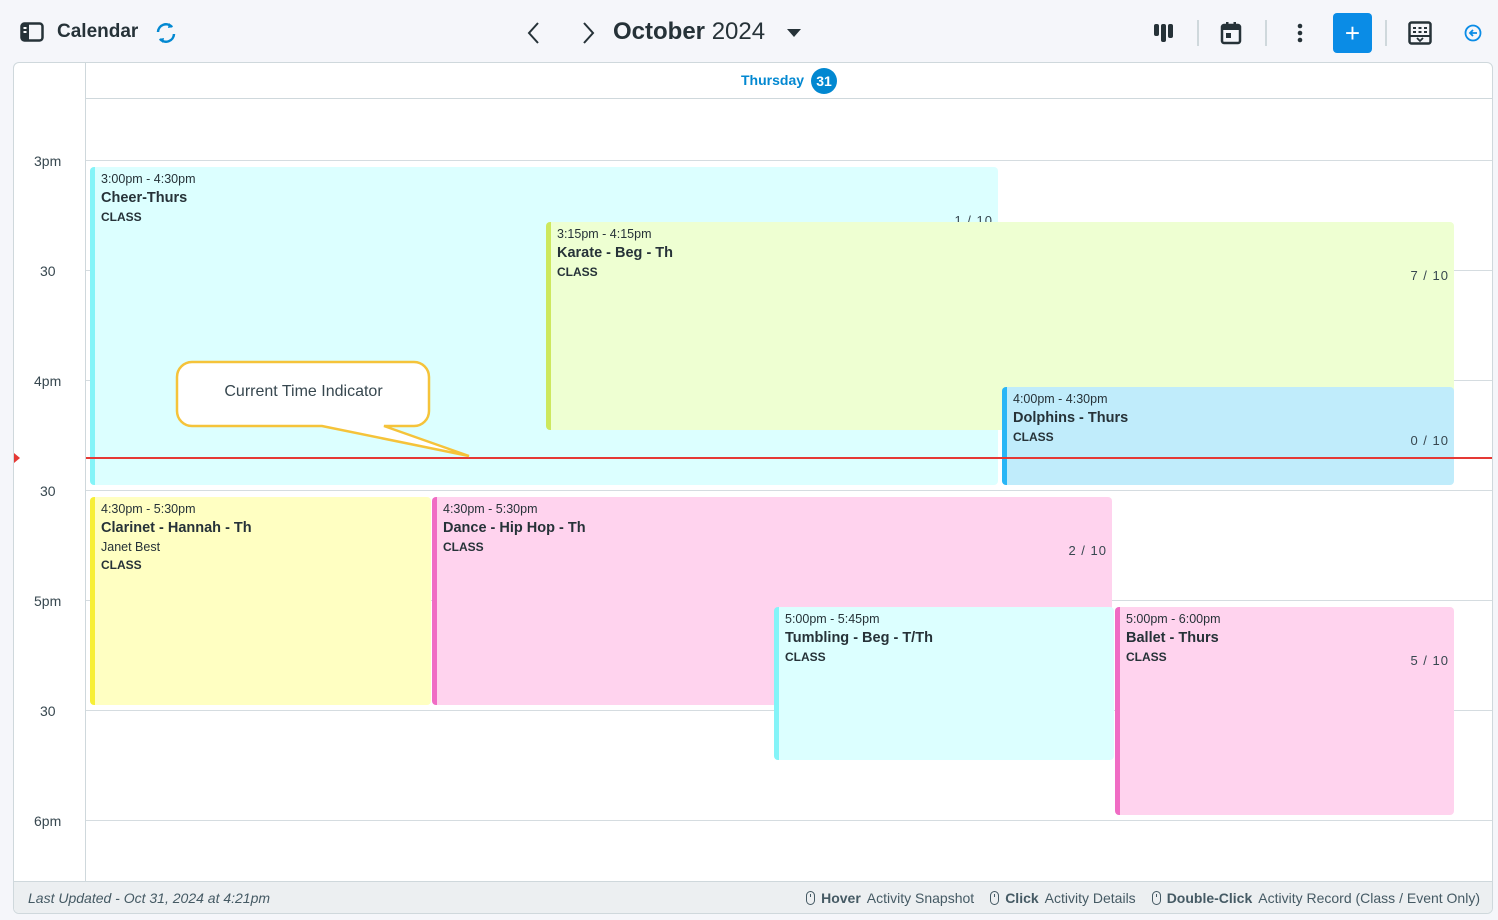 This screenshot has height=920, width=1498. I want to click on hint-desc: Activity Details, so click(1090, 898).